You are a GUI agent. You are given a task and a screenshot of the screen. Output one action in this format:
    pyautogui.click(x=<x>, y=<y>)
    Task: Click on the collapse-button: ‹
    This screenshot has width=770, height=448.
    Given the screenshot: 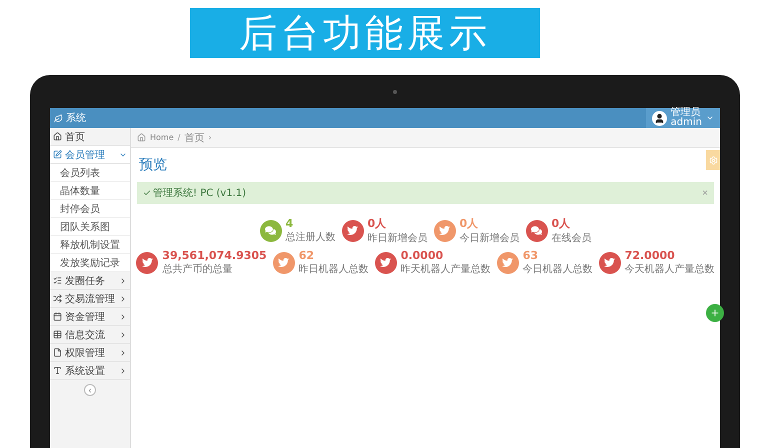 What is the action you would take?
    pyautogui.click(x=90, y=390)
    